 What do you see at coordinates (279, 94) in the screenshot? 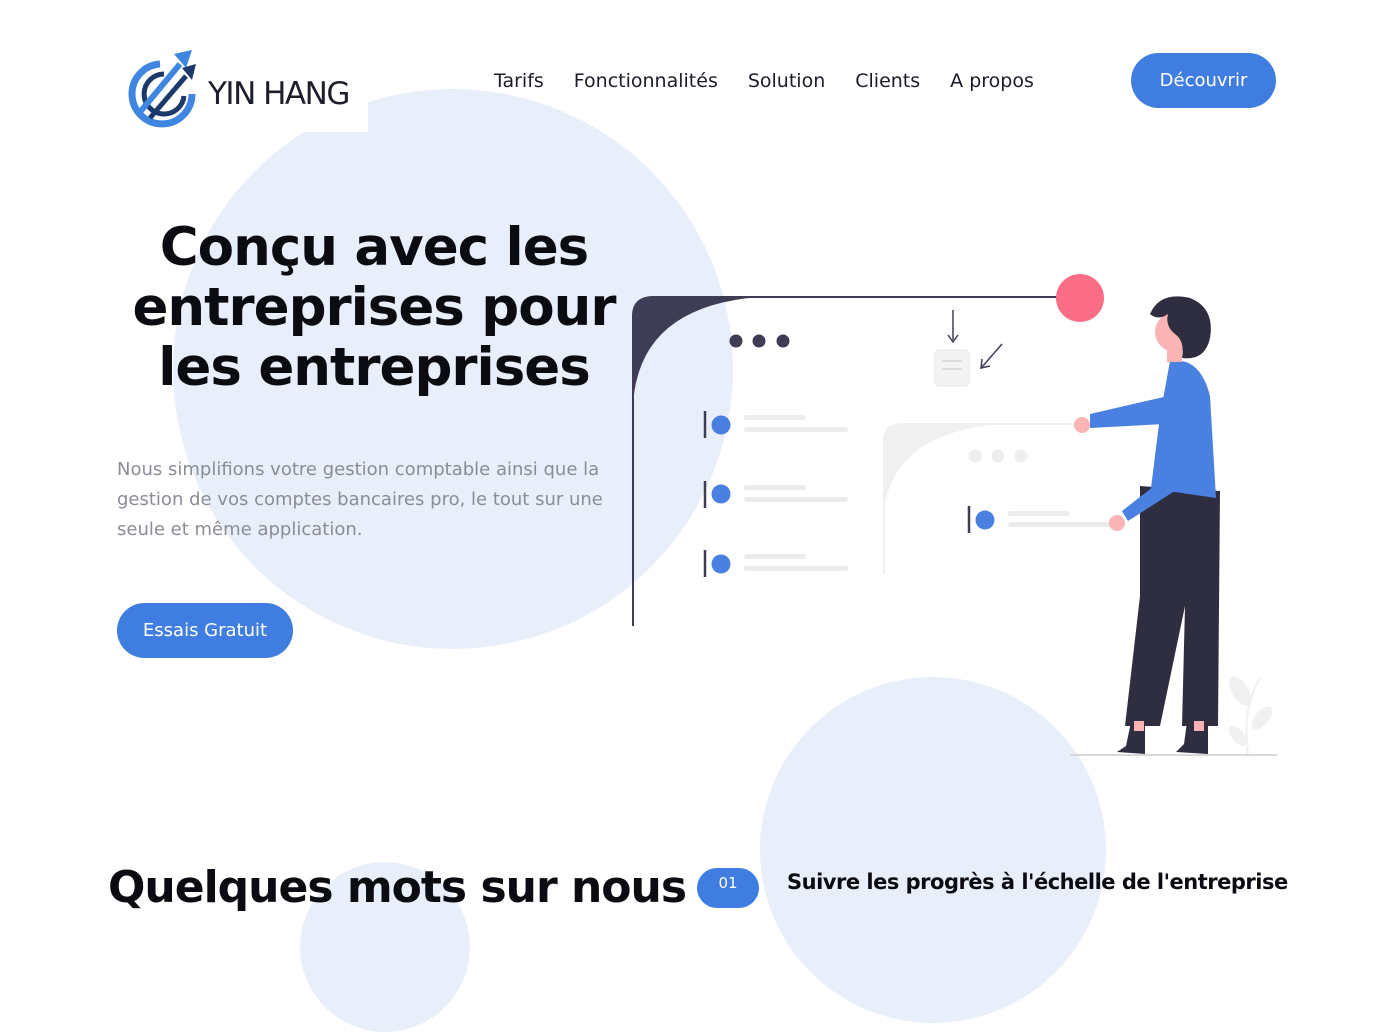
I see `brand-name: YIN HANG` at bounding box center [279, 94].